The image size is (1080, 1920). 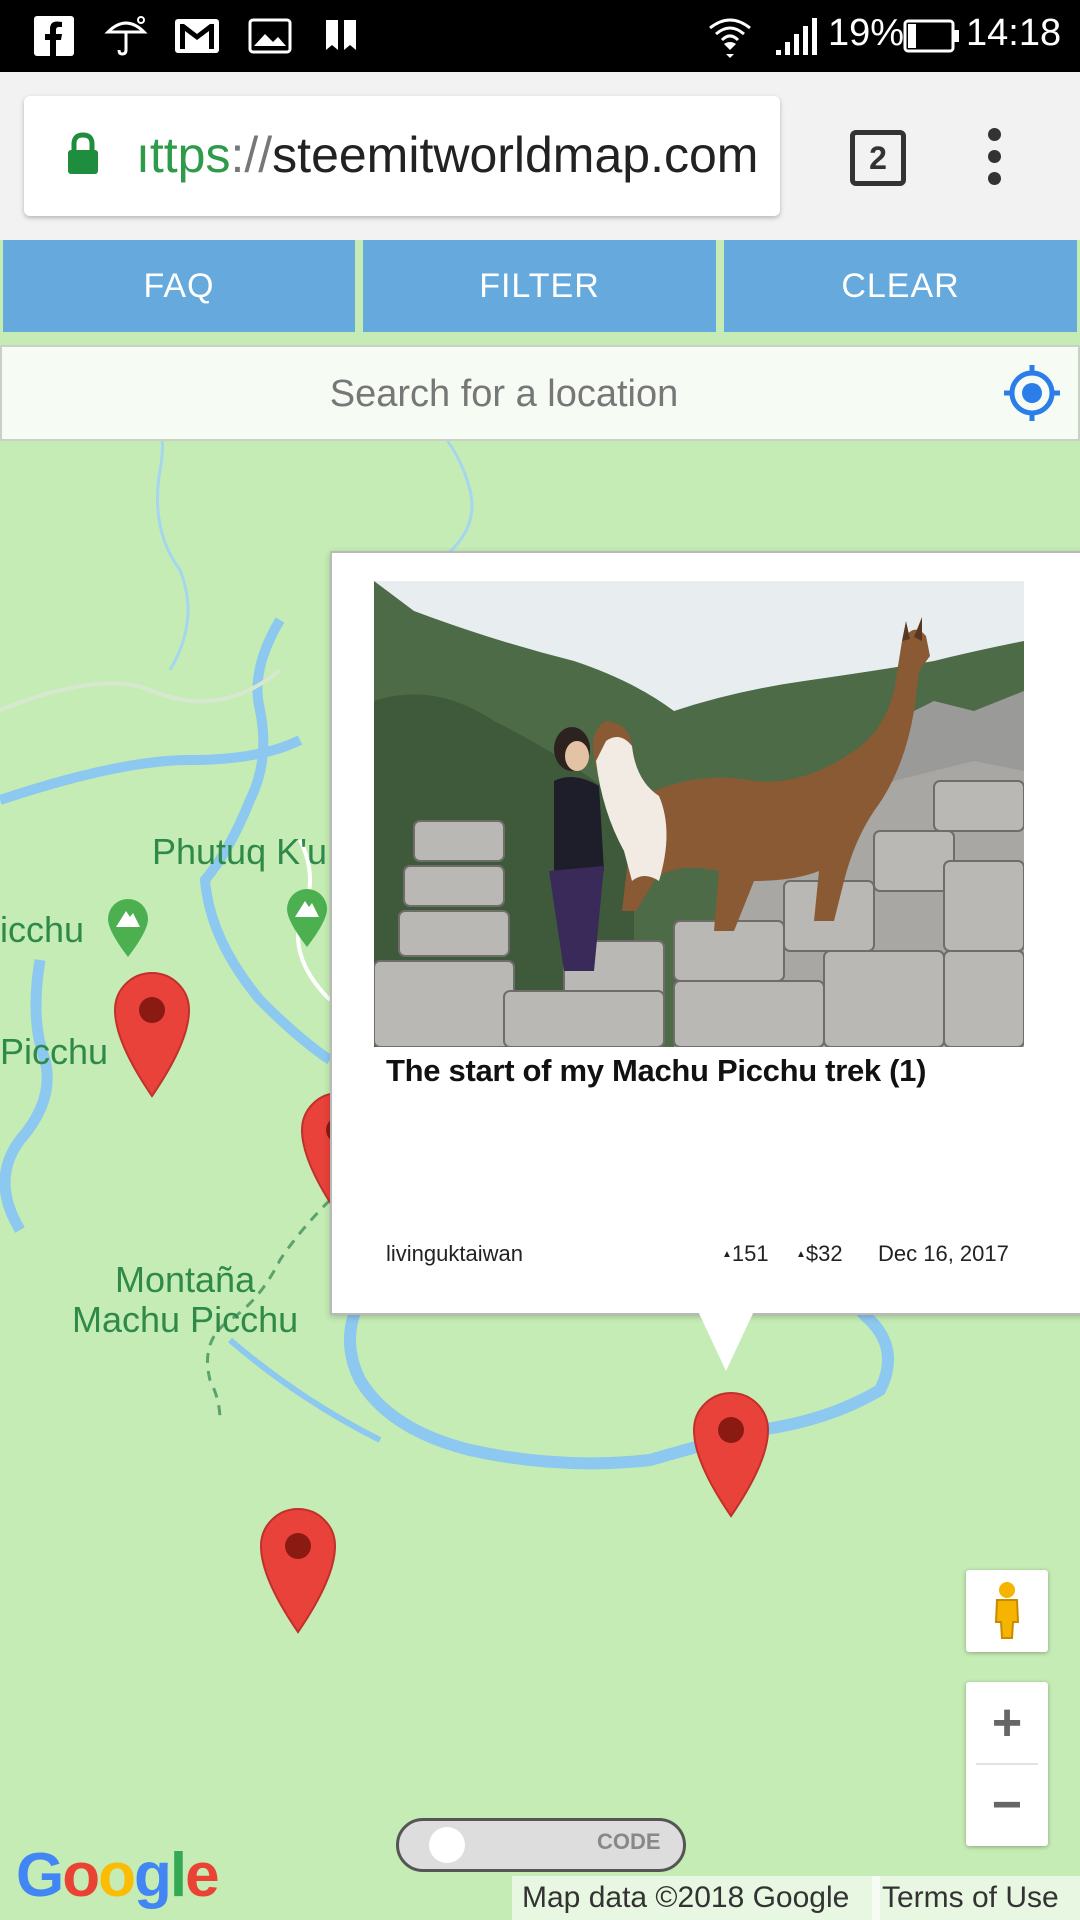 I want to click on post-photo, so click(x=699, y=814).